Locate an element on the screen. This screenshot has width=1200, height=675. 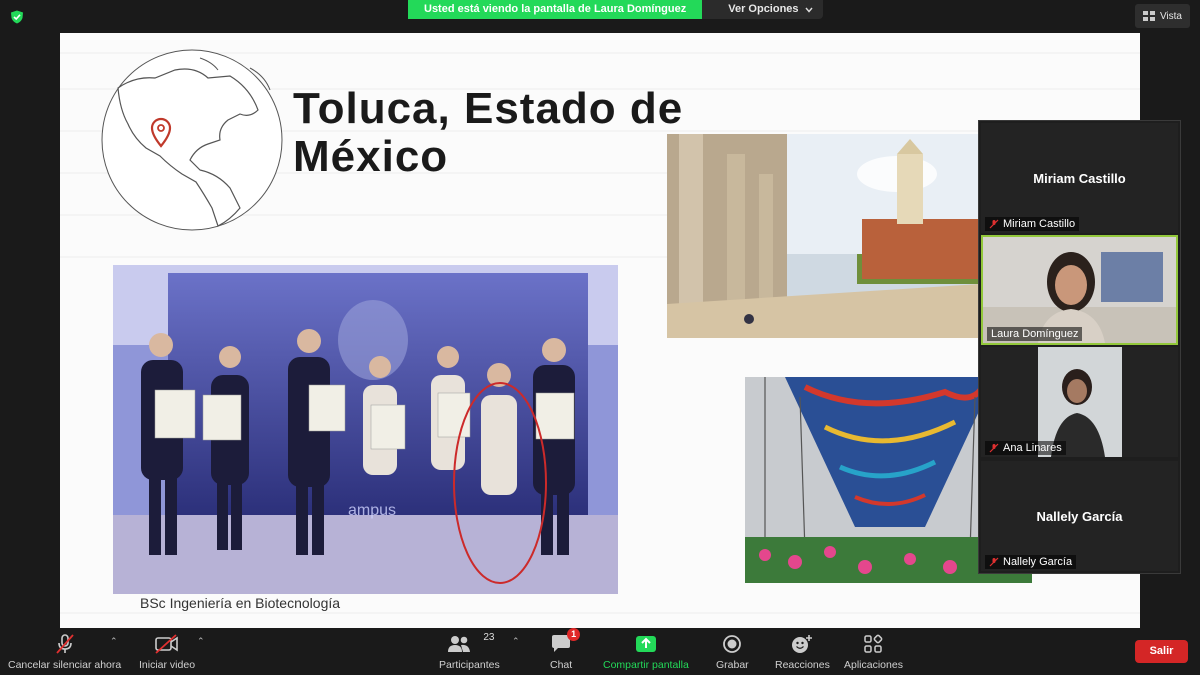
record-icon is located at coordinates (732, 644).